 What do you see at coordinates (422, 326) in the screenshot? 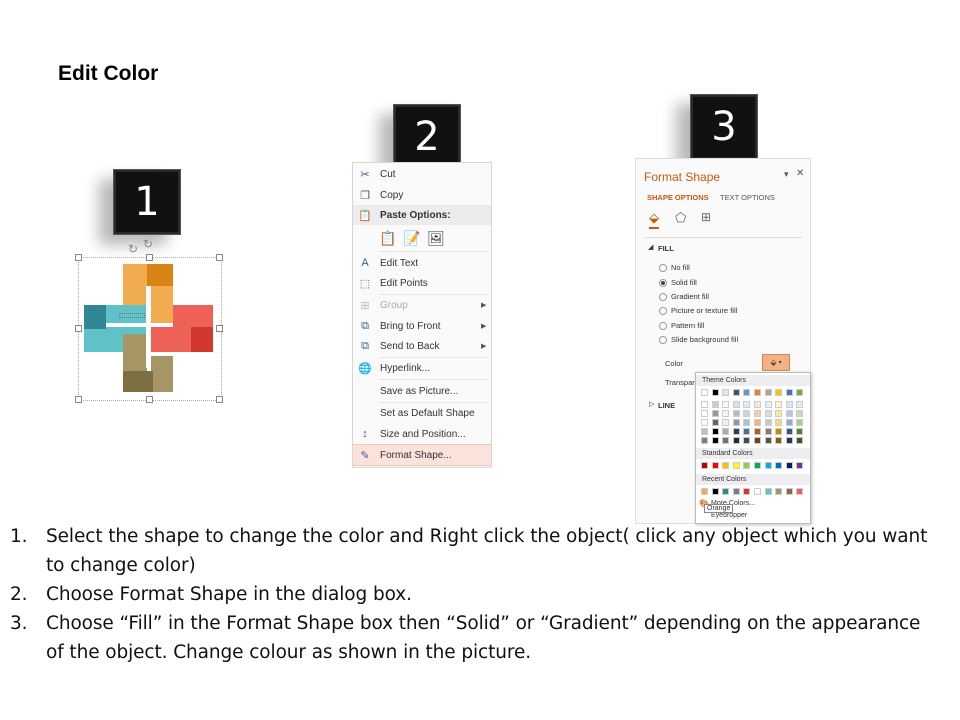
I see `menu-item-bring-to-front: ⧉ Bring to Front ▶` at bounding box center [422, 326].